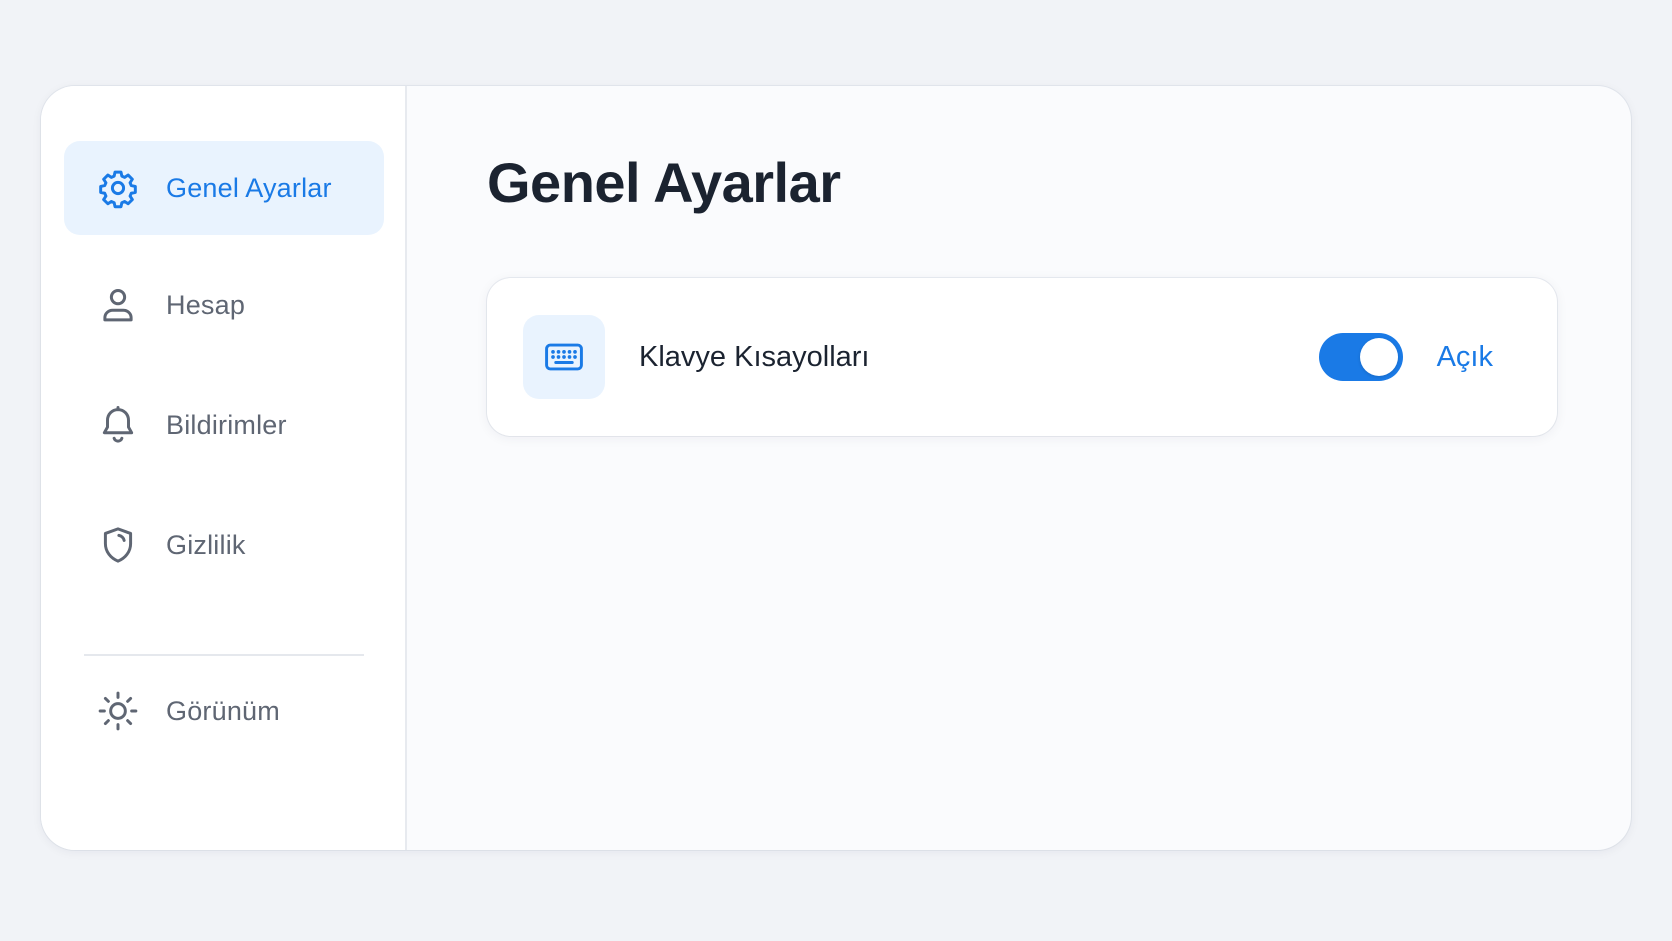  I want to click on sidebar-item-gorunum: Görünüm, so click(224, 711).